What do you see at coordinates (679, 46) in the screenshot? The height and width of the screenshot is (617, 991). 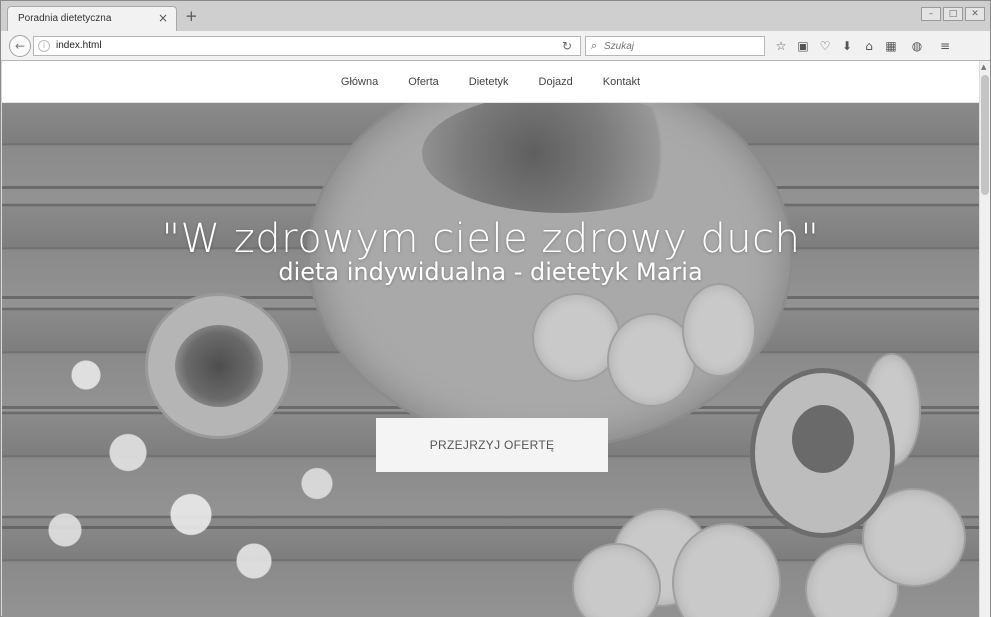 I see `search-input` at bounding box center [679, 46].